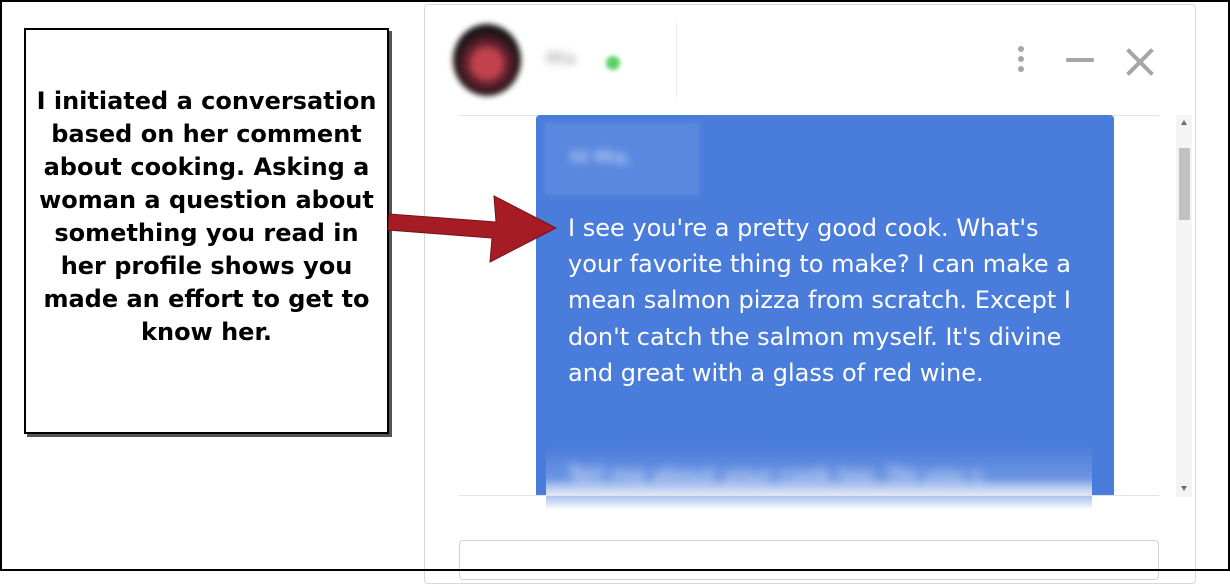 This screenshot has height=584, width=1230. Describe the element at coordinates (472, 229) in the screenshot. I see `arrow-icon` at that location.